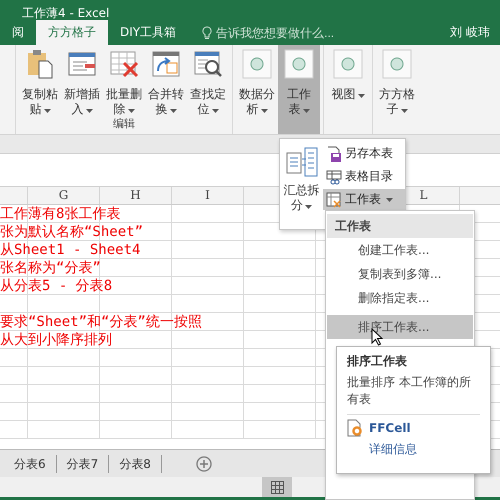  I want to click on ribbon-button: 工作 表, so click(299, 89).